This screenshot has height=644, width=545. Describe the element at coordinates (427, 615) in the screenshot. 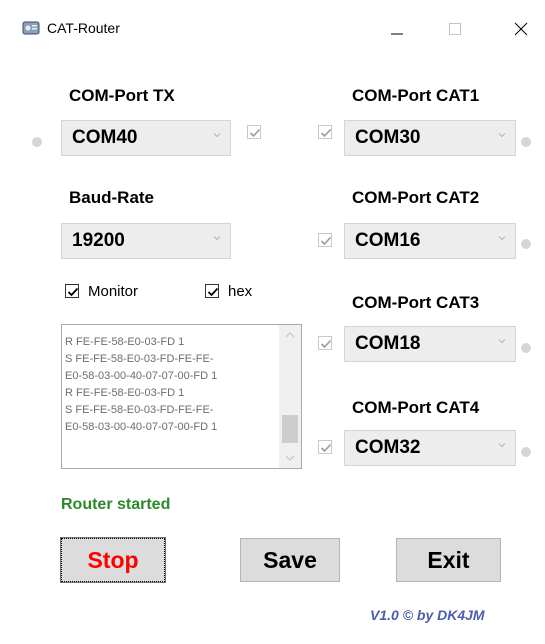

I see `version-text: V1.0 © by DK4JM` at that location.